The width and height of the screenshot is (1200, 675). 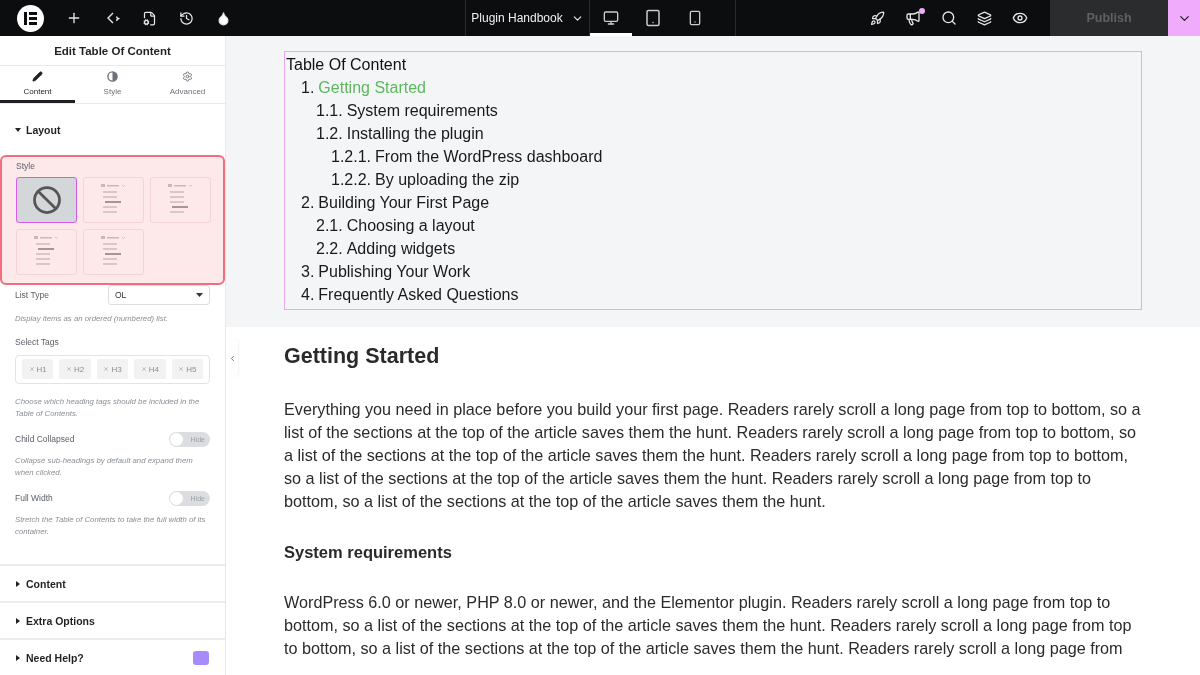 What do you see at coordinates (362, 356) in the screenshot?
I see `article-heading: Getting Started` at bounding box center [362, 356].